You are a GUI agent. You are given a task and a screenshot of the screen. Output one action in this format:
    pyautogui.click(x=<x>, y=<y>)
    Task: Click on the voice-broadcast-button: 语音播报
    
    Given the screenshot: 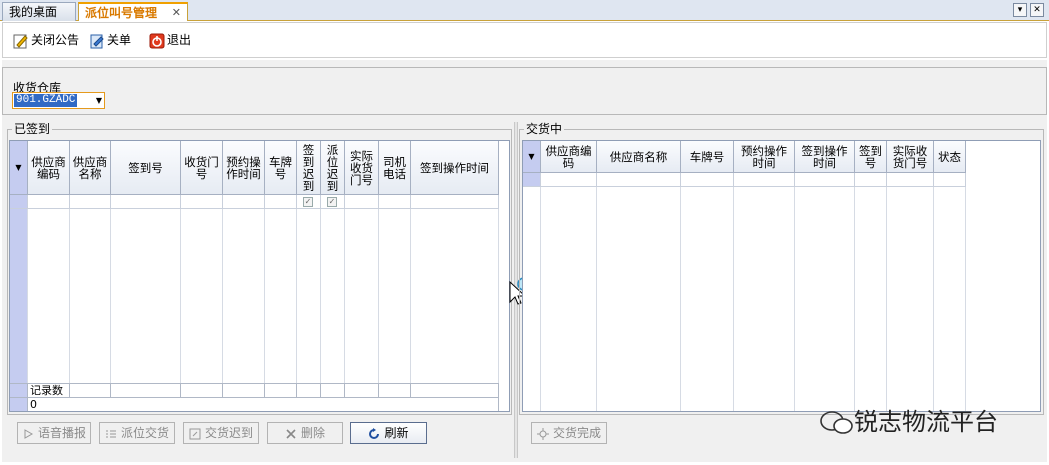 What is the action you would take?
    pyautogui.click(x=54, y=433)
    